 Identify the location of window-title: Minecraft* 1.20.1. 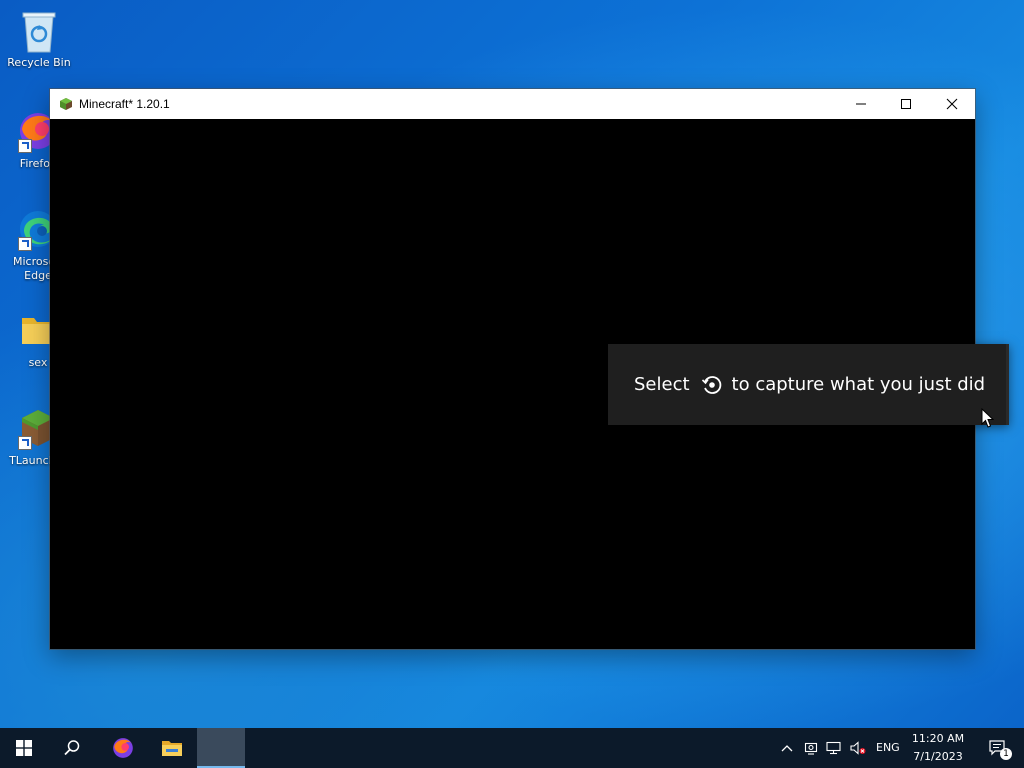
(124, 104).